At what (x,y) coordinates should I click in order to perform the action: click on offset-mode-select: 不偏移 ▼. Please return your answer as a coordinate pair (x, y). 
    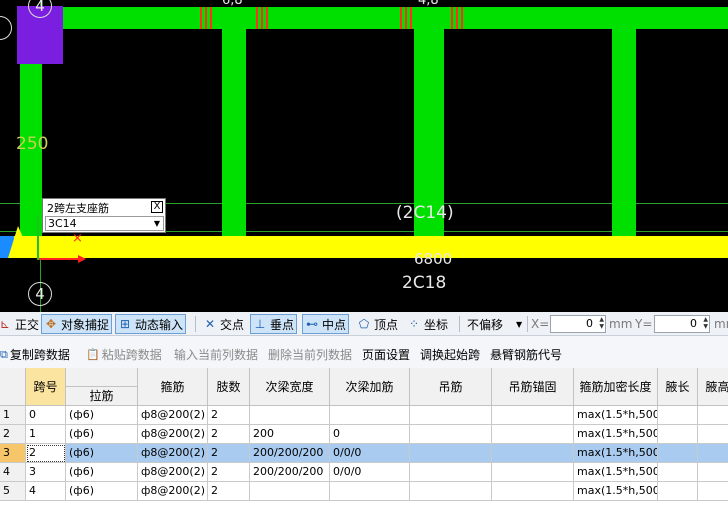
    Looking at the image, I should click on (494, 324).